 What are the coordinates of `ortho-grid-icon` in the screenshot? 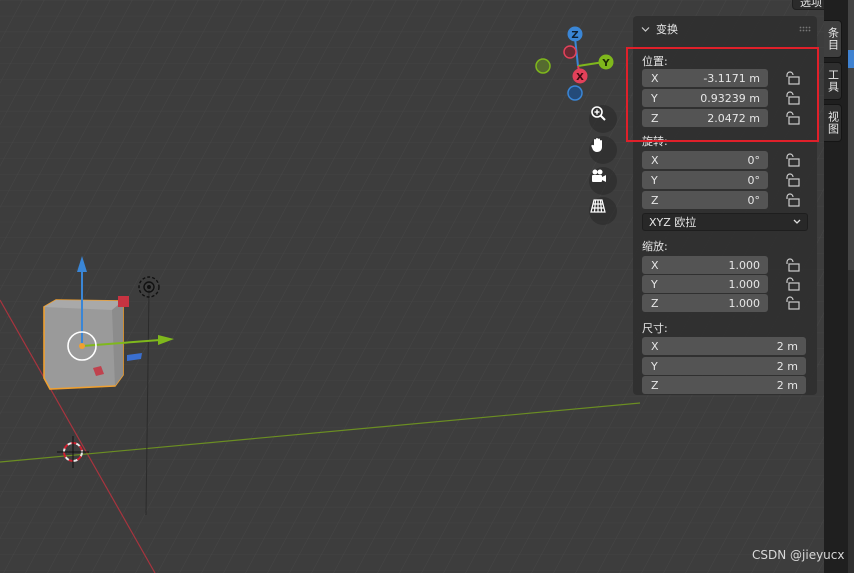 It's located at (598, 206).